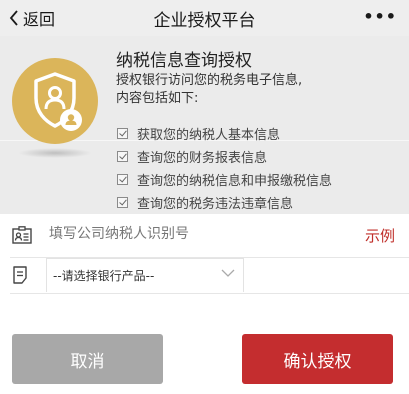  I want to click on page-title: 企业授权平台, so click(204, 21).